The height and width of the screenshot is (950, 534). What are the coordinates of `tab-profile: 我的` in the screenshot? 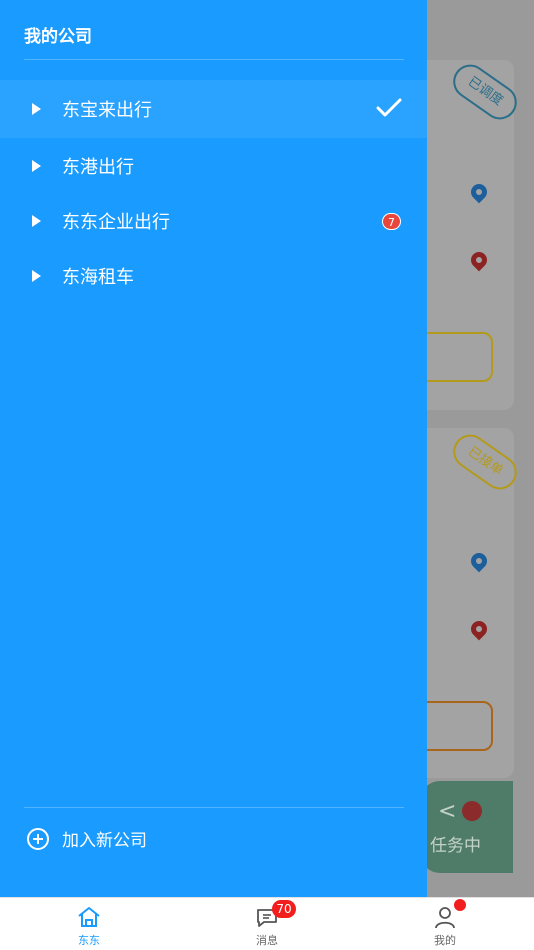 It's located at (445, 924).